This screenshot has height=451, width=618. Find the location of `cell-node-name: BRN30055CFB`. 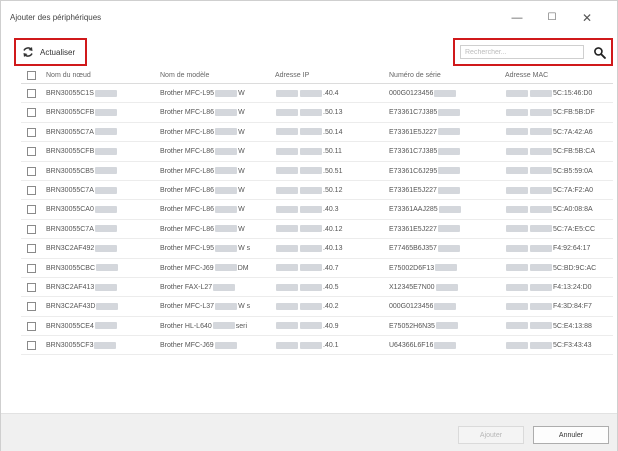

cell-node-name: BRN30055CFB is located at coordinates (101, 112).